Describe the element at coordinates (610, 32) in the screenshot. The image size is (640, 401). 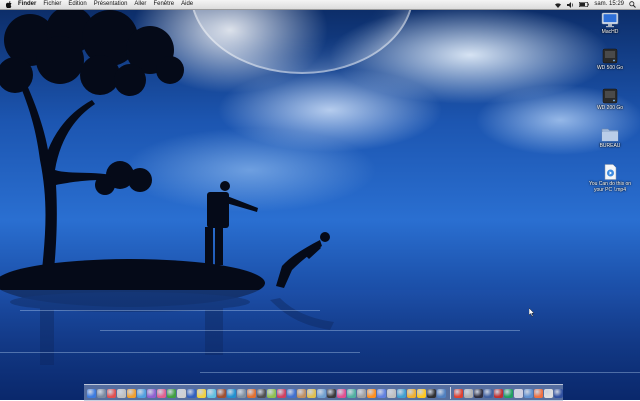
I see `desktop-icon-label: MacHD` at that location.